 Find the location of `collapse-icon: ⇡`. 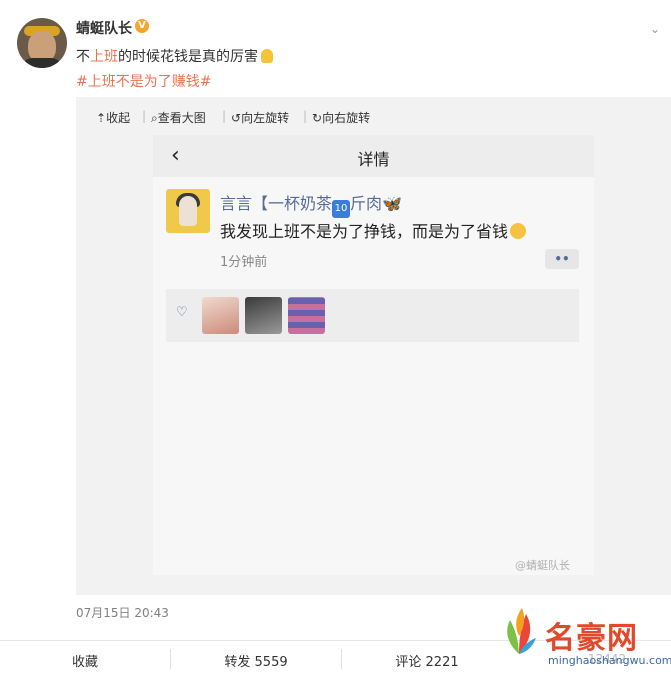

collapse-icon: ⇡ is located at coordinates (101, 118).